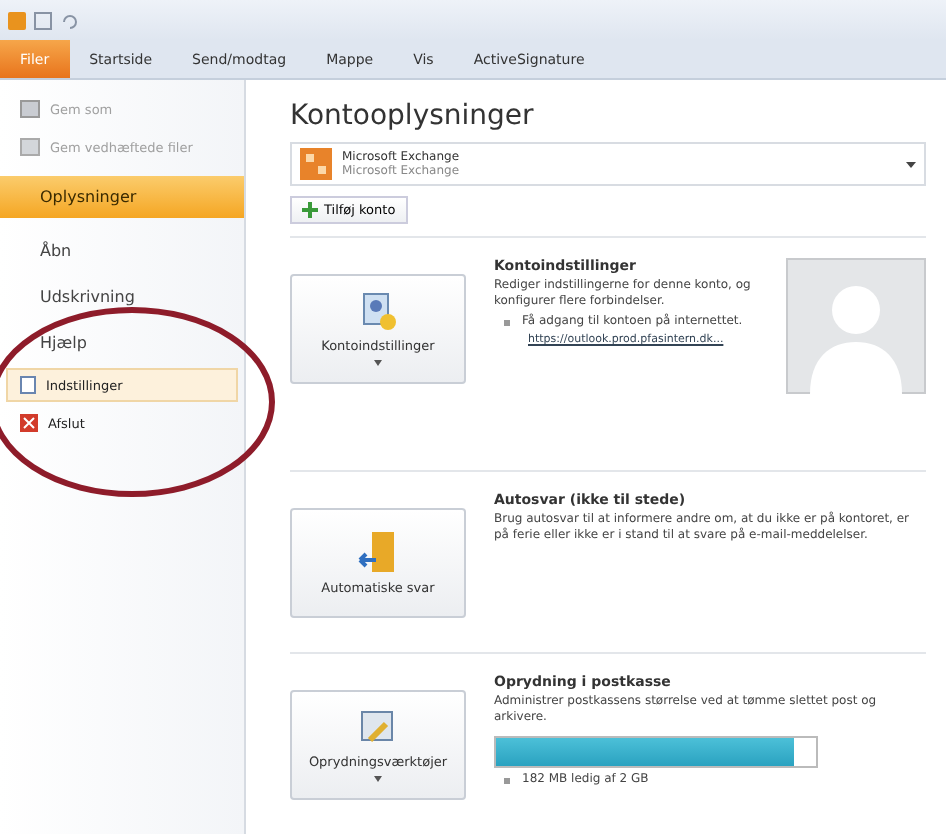 This screenshot has width=946, height=834. Describe the element at coordinates (856, 326) in the screenshot. I see `avatar-icon` at that location.